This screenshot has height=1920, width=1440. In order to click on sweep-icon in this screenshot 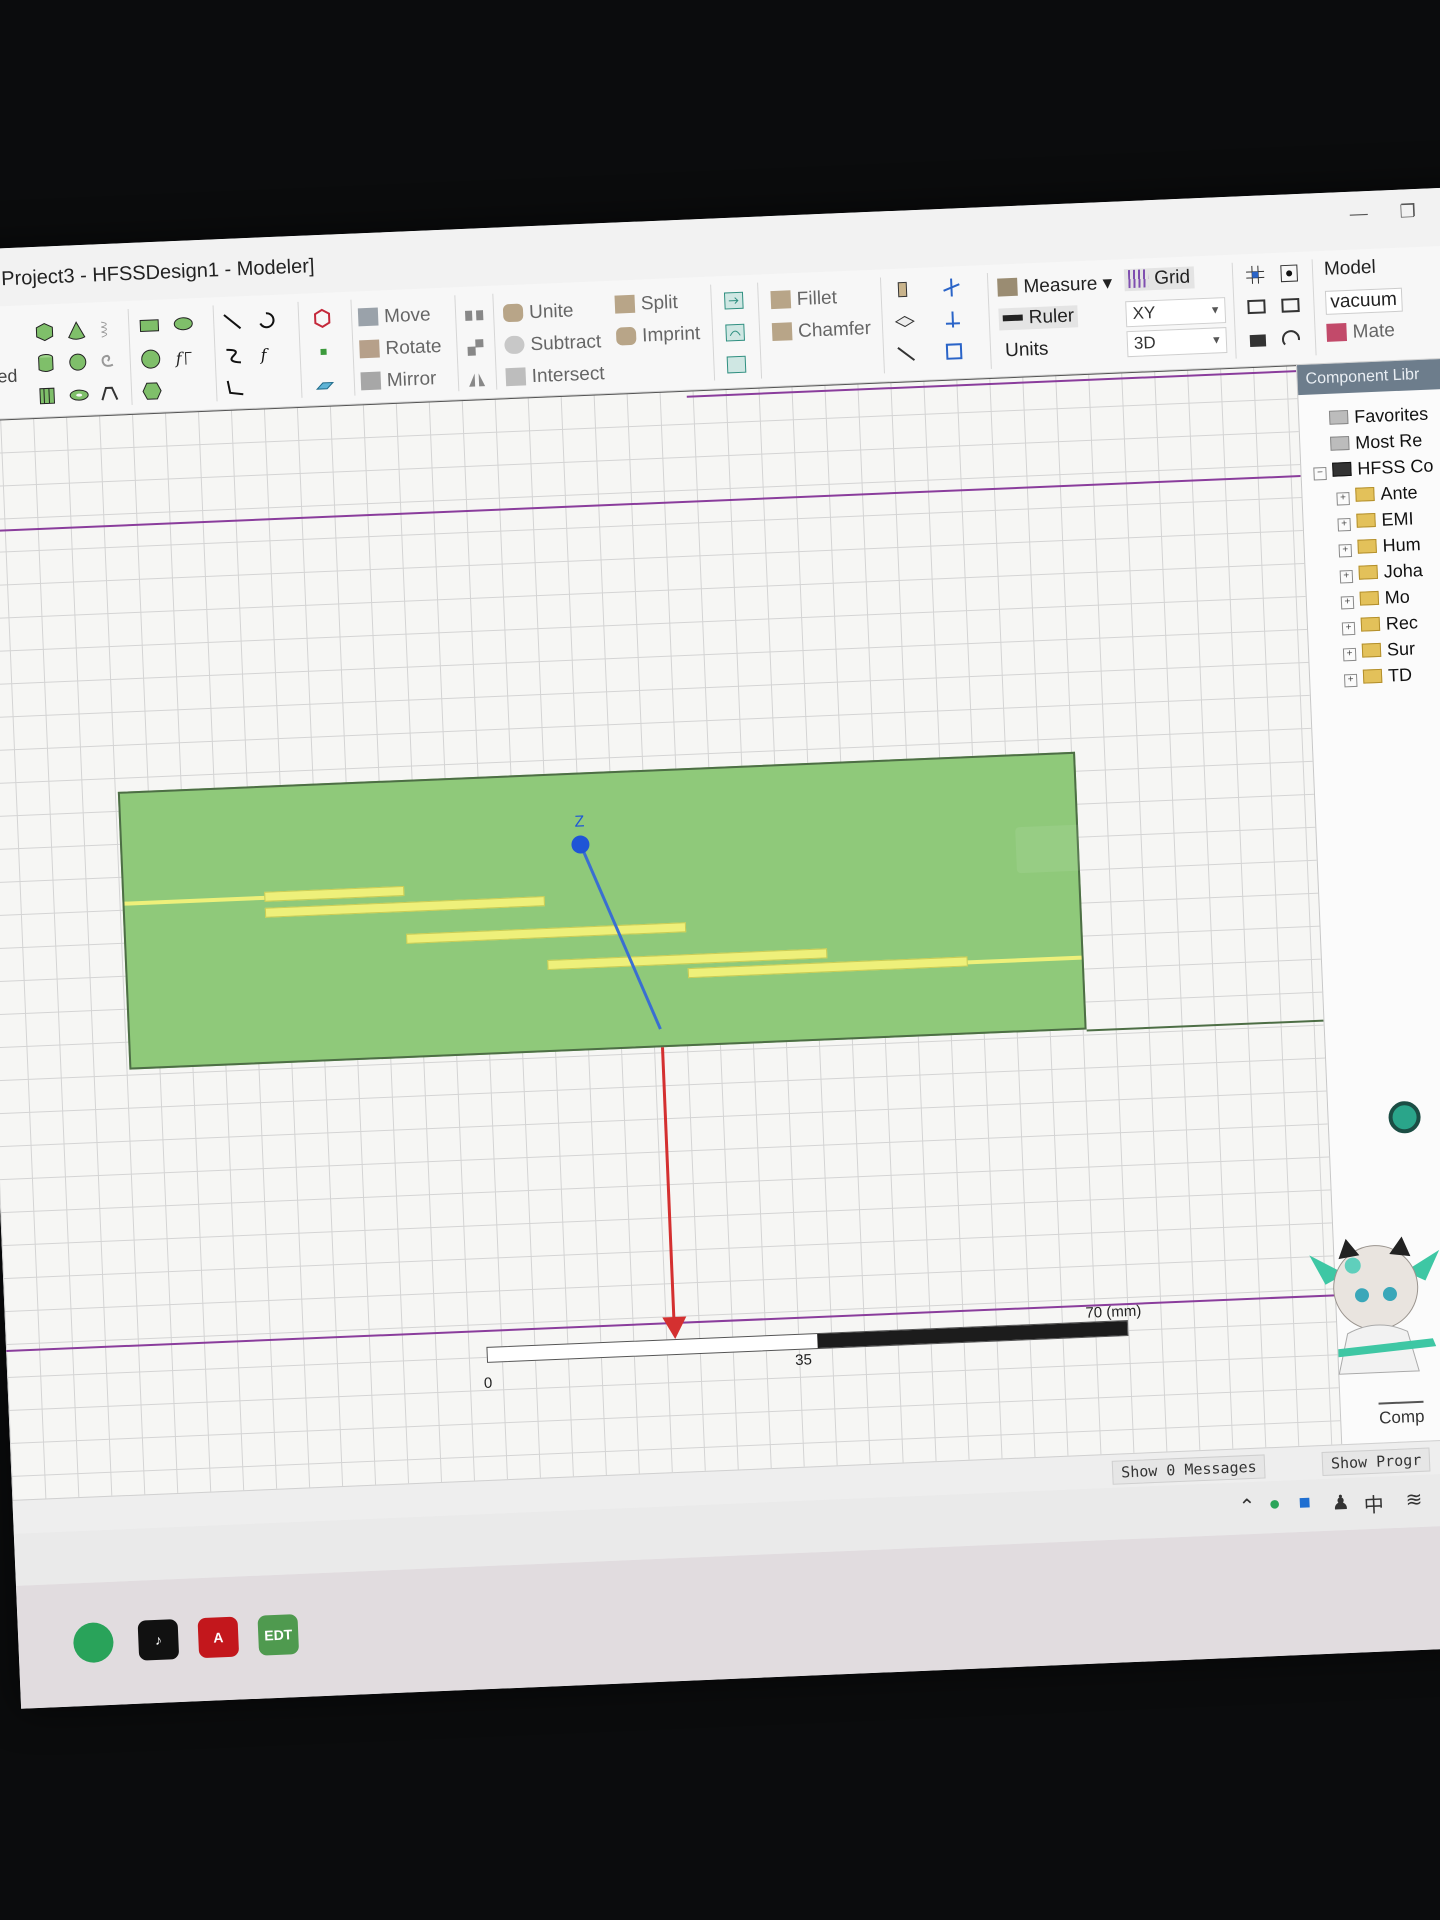, I will do `click(733, 300)`.